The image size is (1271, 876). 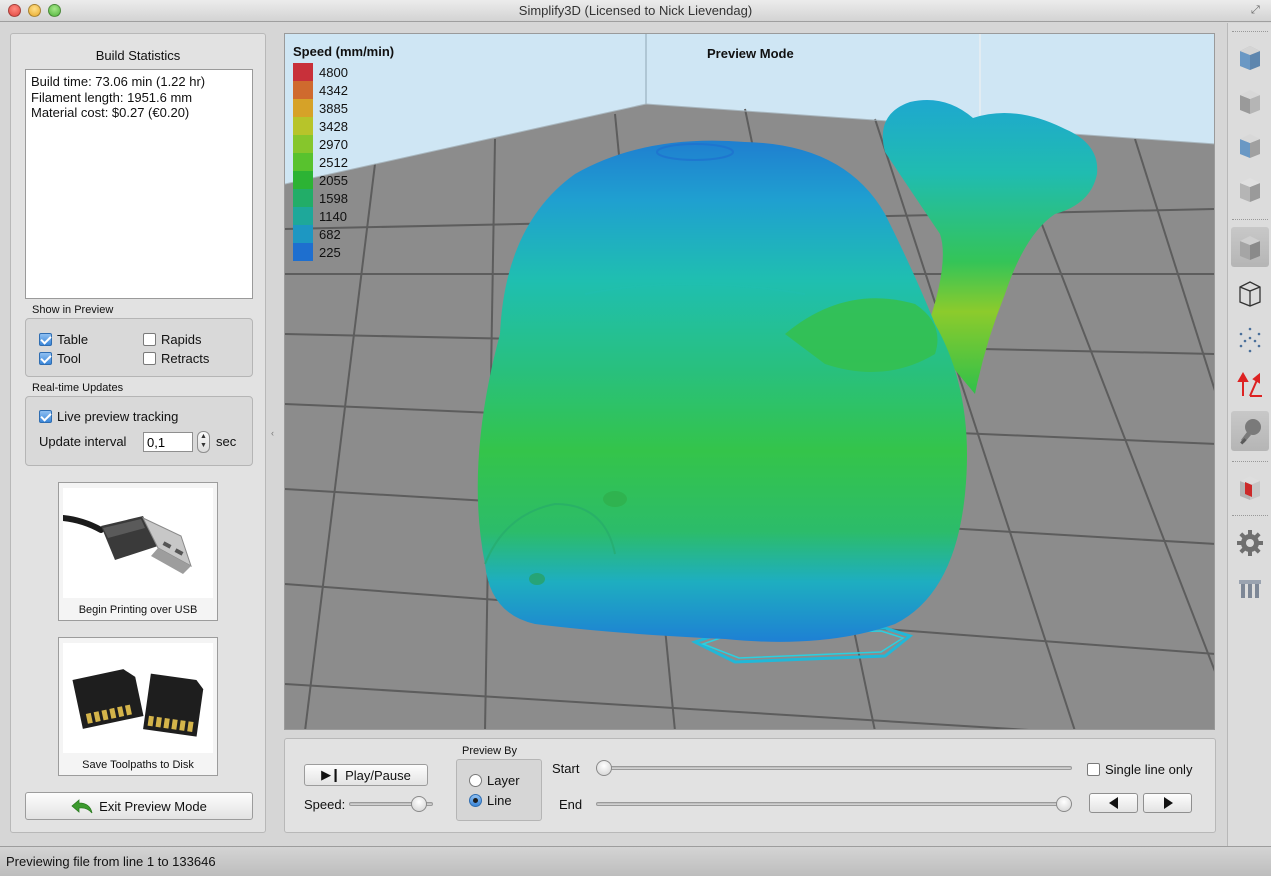 I want to click on retracts-checkbox-box, so click(x=149, y=358).